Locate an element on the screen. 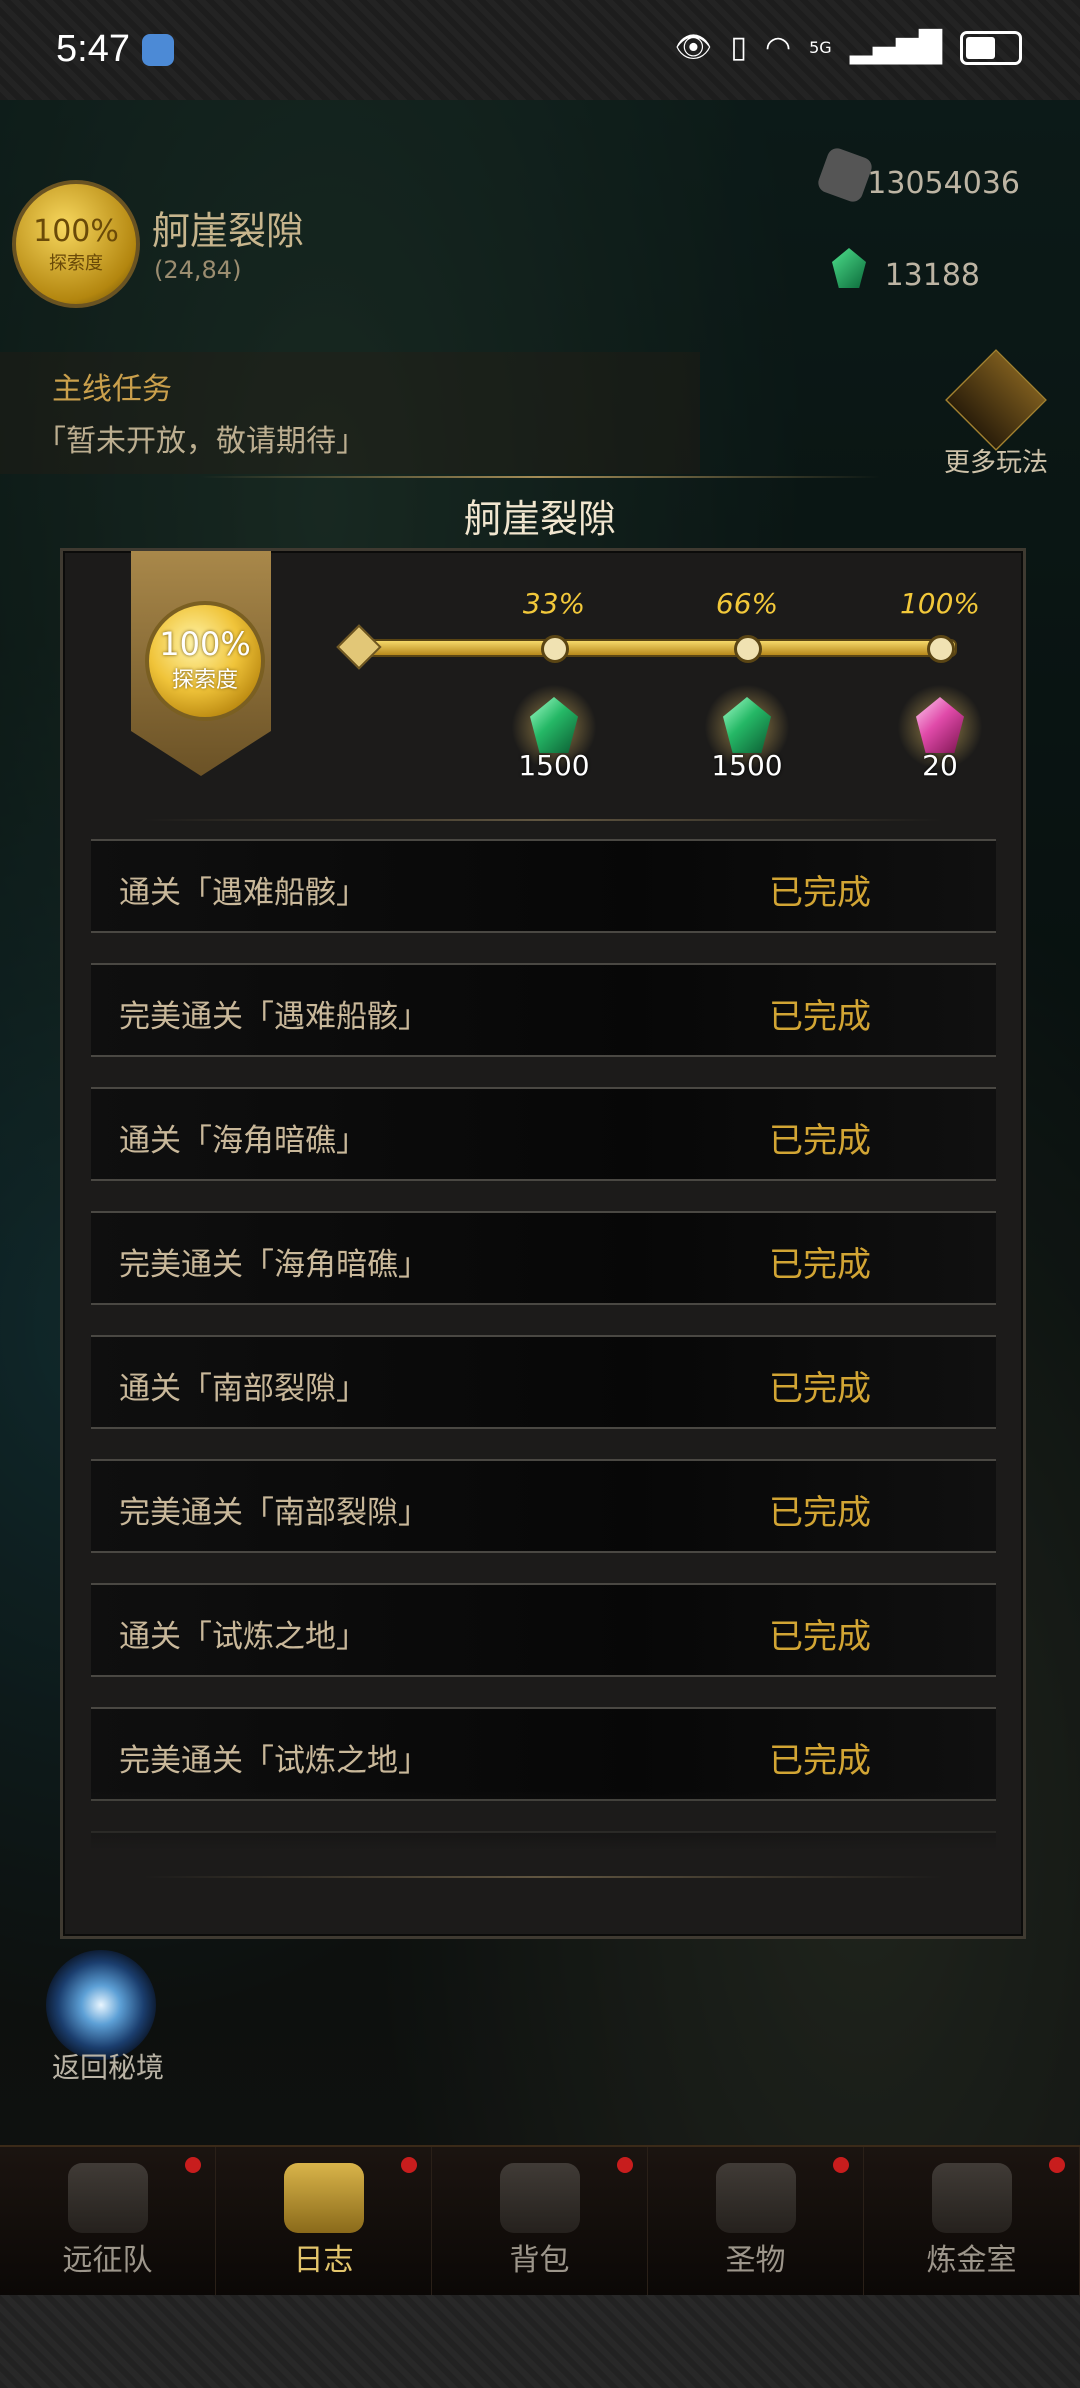  nav-item-2: 背包 is located at coordinates (540, 2222).